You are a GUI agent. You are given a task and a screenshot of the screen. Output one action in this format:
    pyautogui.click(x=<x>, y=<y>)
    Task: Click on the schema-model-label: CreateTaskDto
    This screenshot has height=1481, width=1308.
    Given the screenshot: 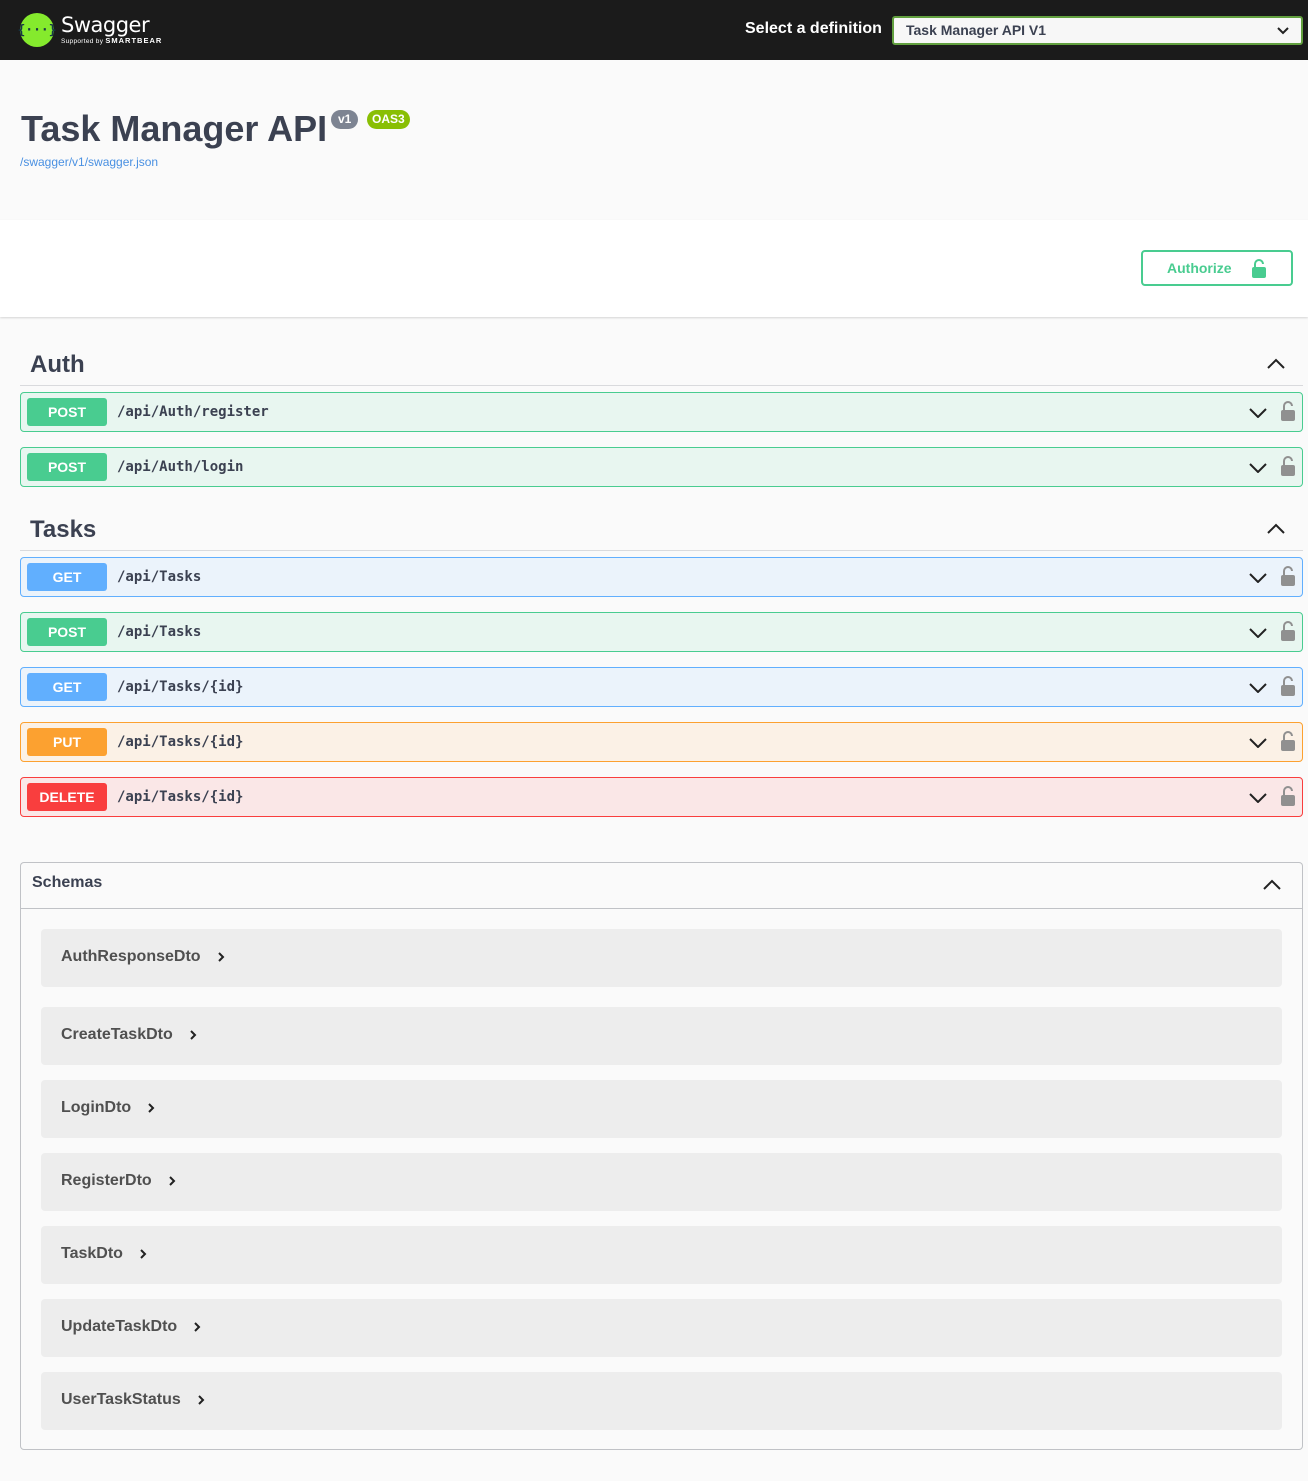 What is the action you would take?
    pyautogui.click(x=117, y=1034)
    